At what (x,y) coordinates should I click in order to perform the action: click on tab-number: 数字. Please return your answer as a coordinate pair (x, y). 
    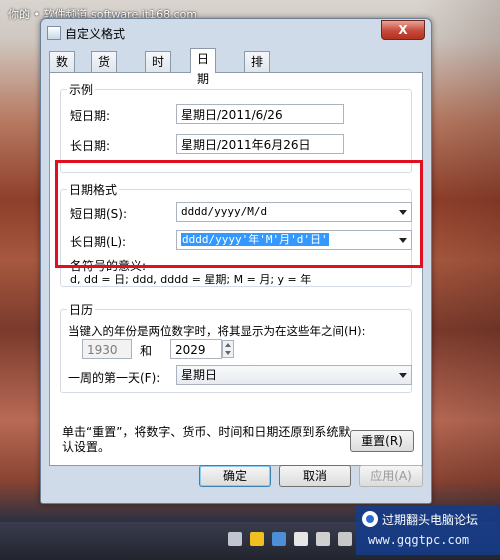
    Looking at the image, I should click on (62, 70).